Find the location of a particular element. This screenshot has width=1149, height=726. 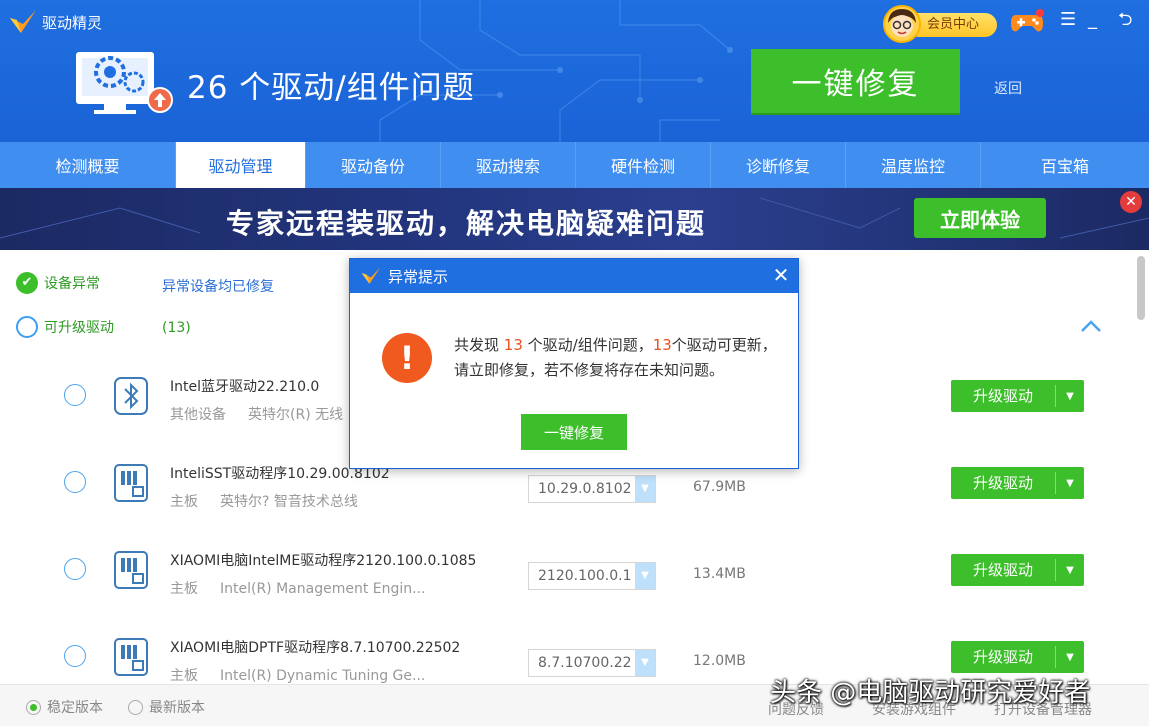

update-count: 13 is located at coordinates (662, 345).